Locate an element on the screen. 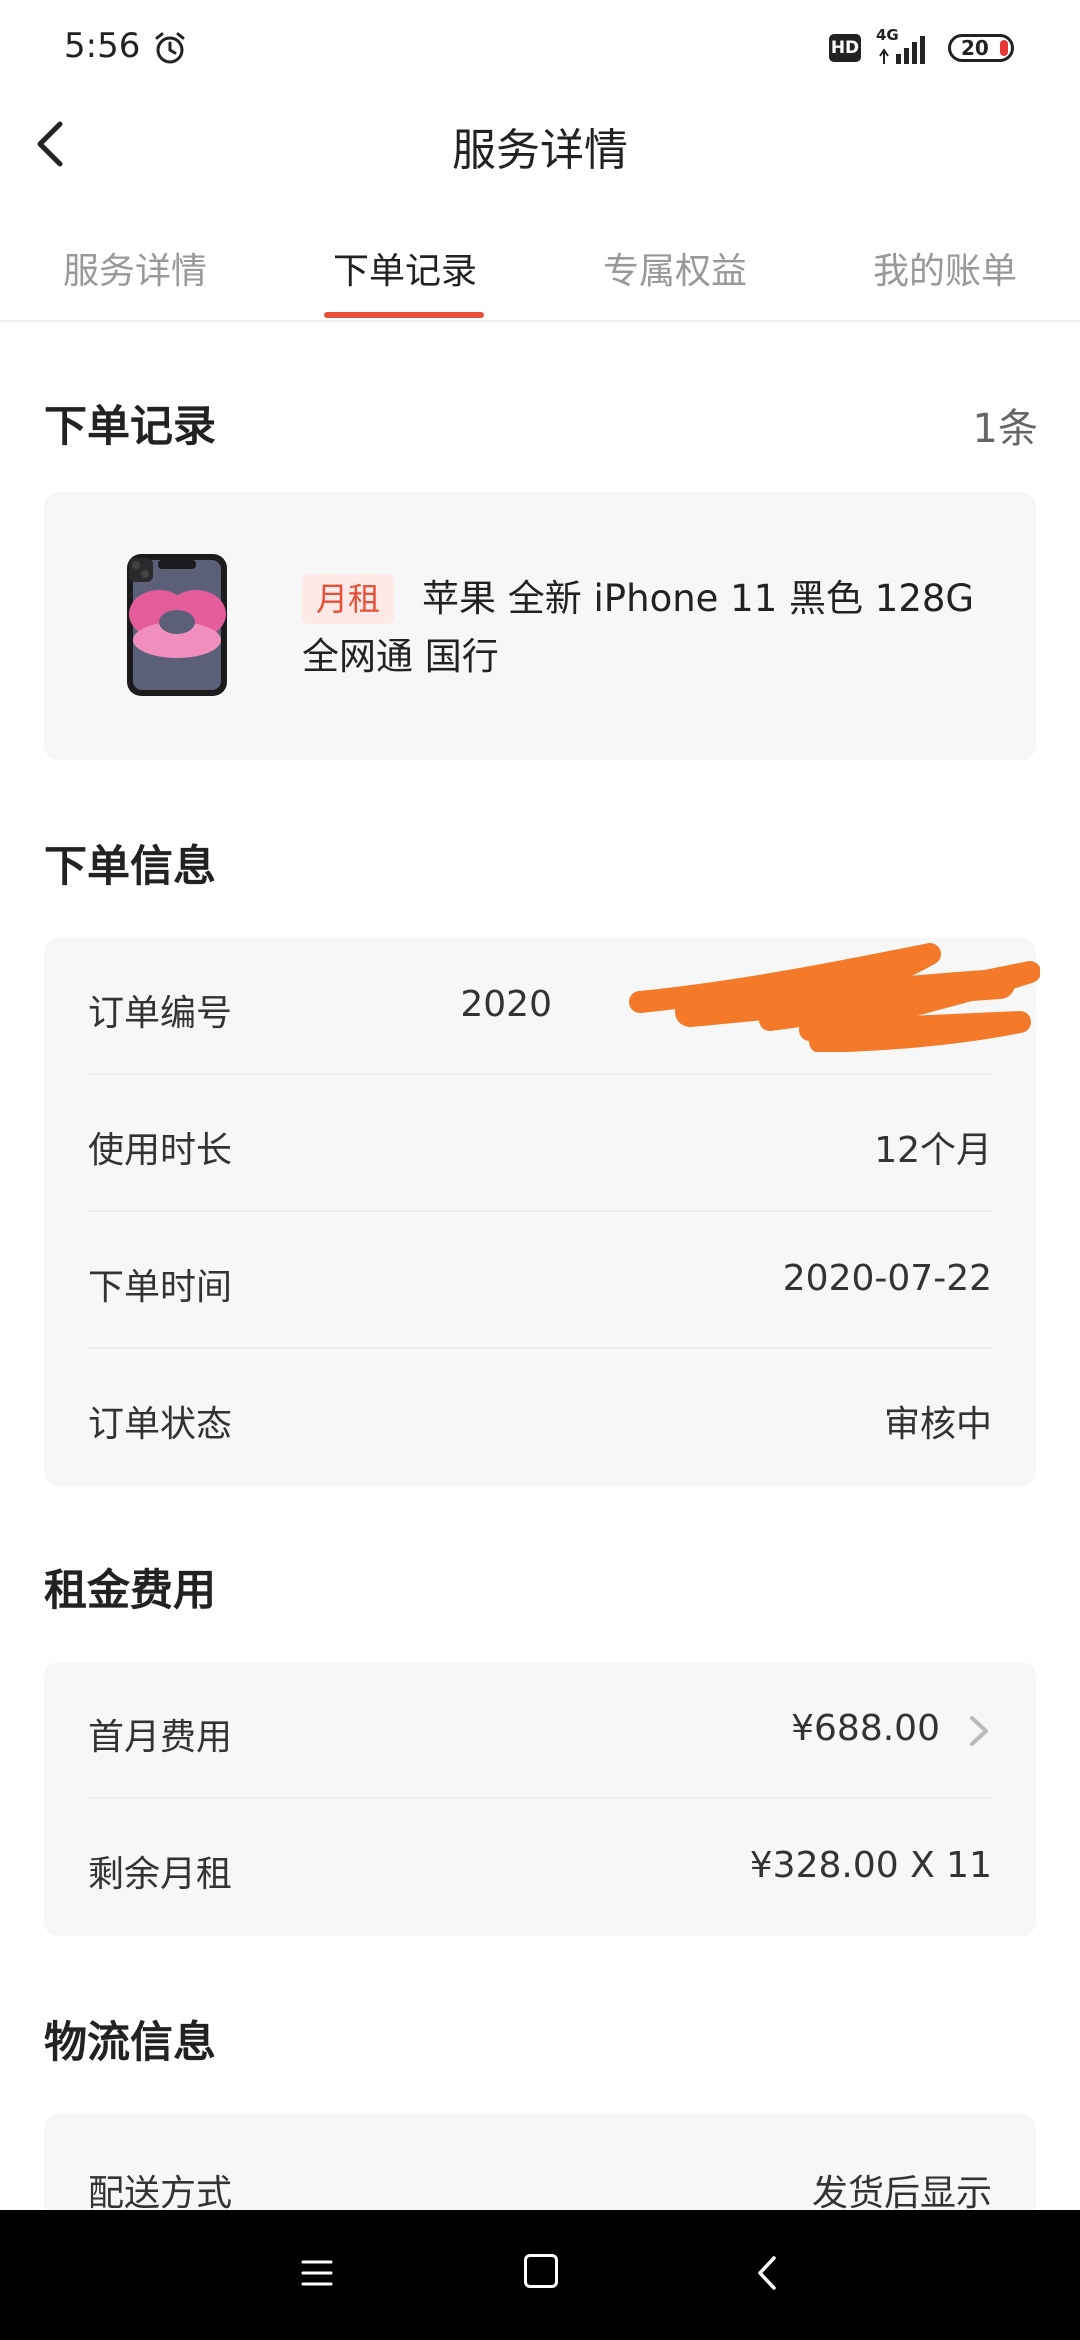 The width and height of the screenshot is (1080, 2340). rent-fees-title: 租金费用 is located at coordinates (130, 1591).